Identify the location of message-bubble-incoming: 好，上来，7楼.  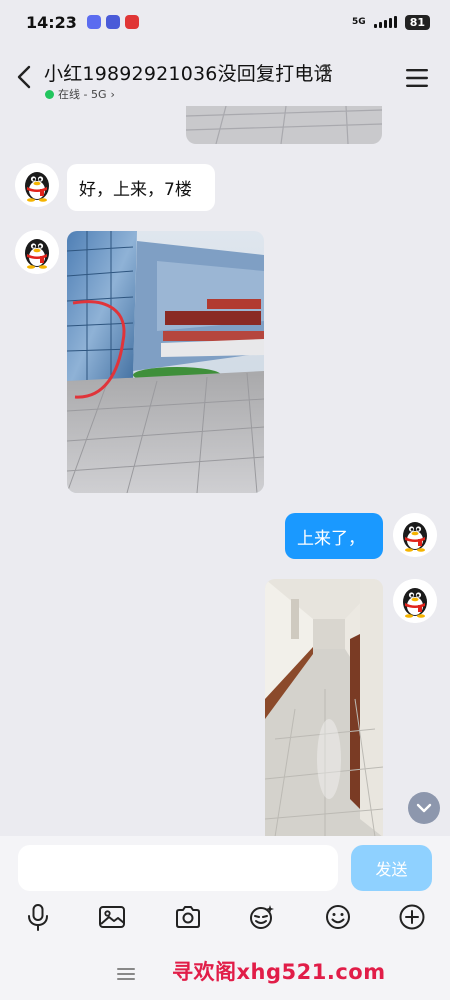
(141, 187).